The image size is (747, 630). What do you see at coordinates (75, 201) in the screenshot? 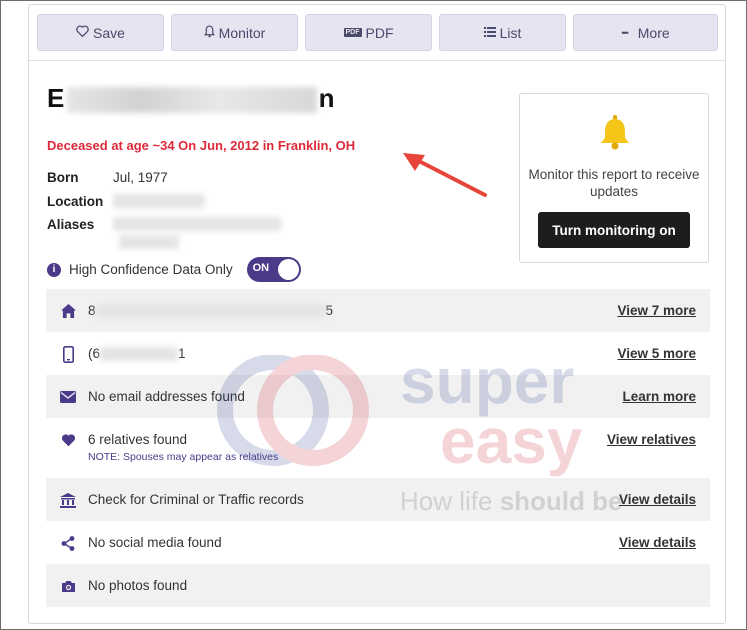
I see `location-label: Location` at bounding box center [75, 201].